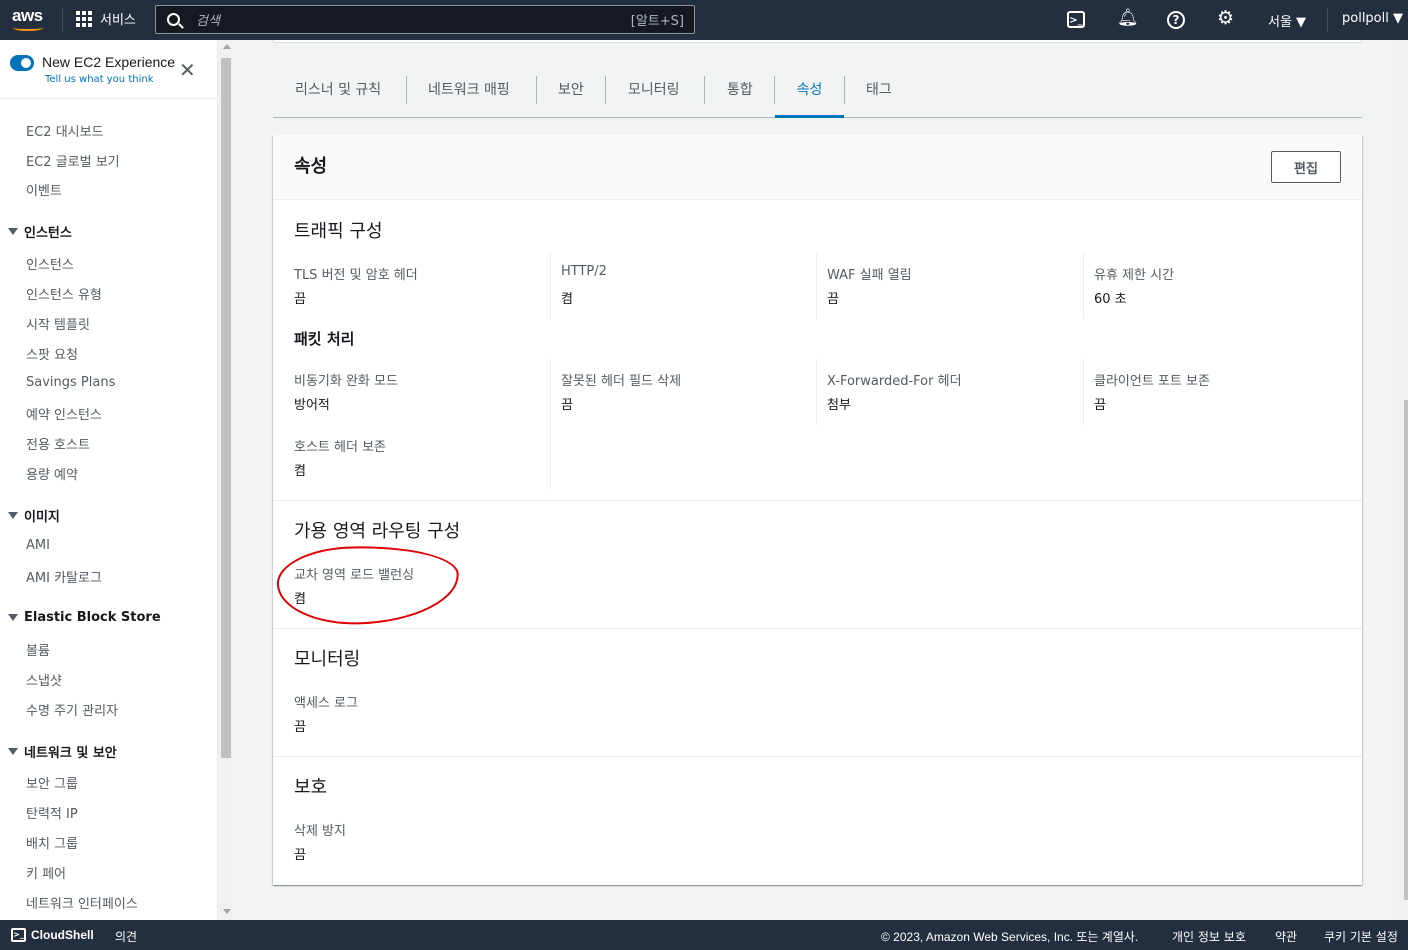 Image resolution: width=1408 pixels, height=950 pixels. Describe the element at coordinates (1176, 20) in the screenshot. I see `help-icon: ?` at that location.